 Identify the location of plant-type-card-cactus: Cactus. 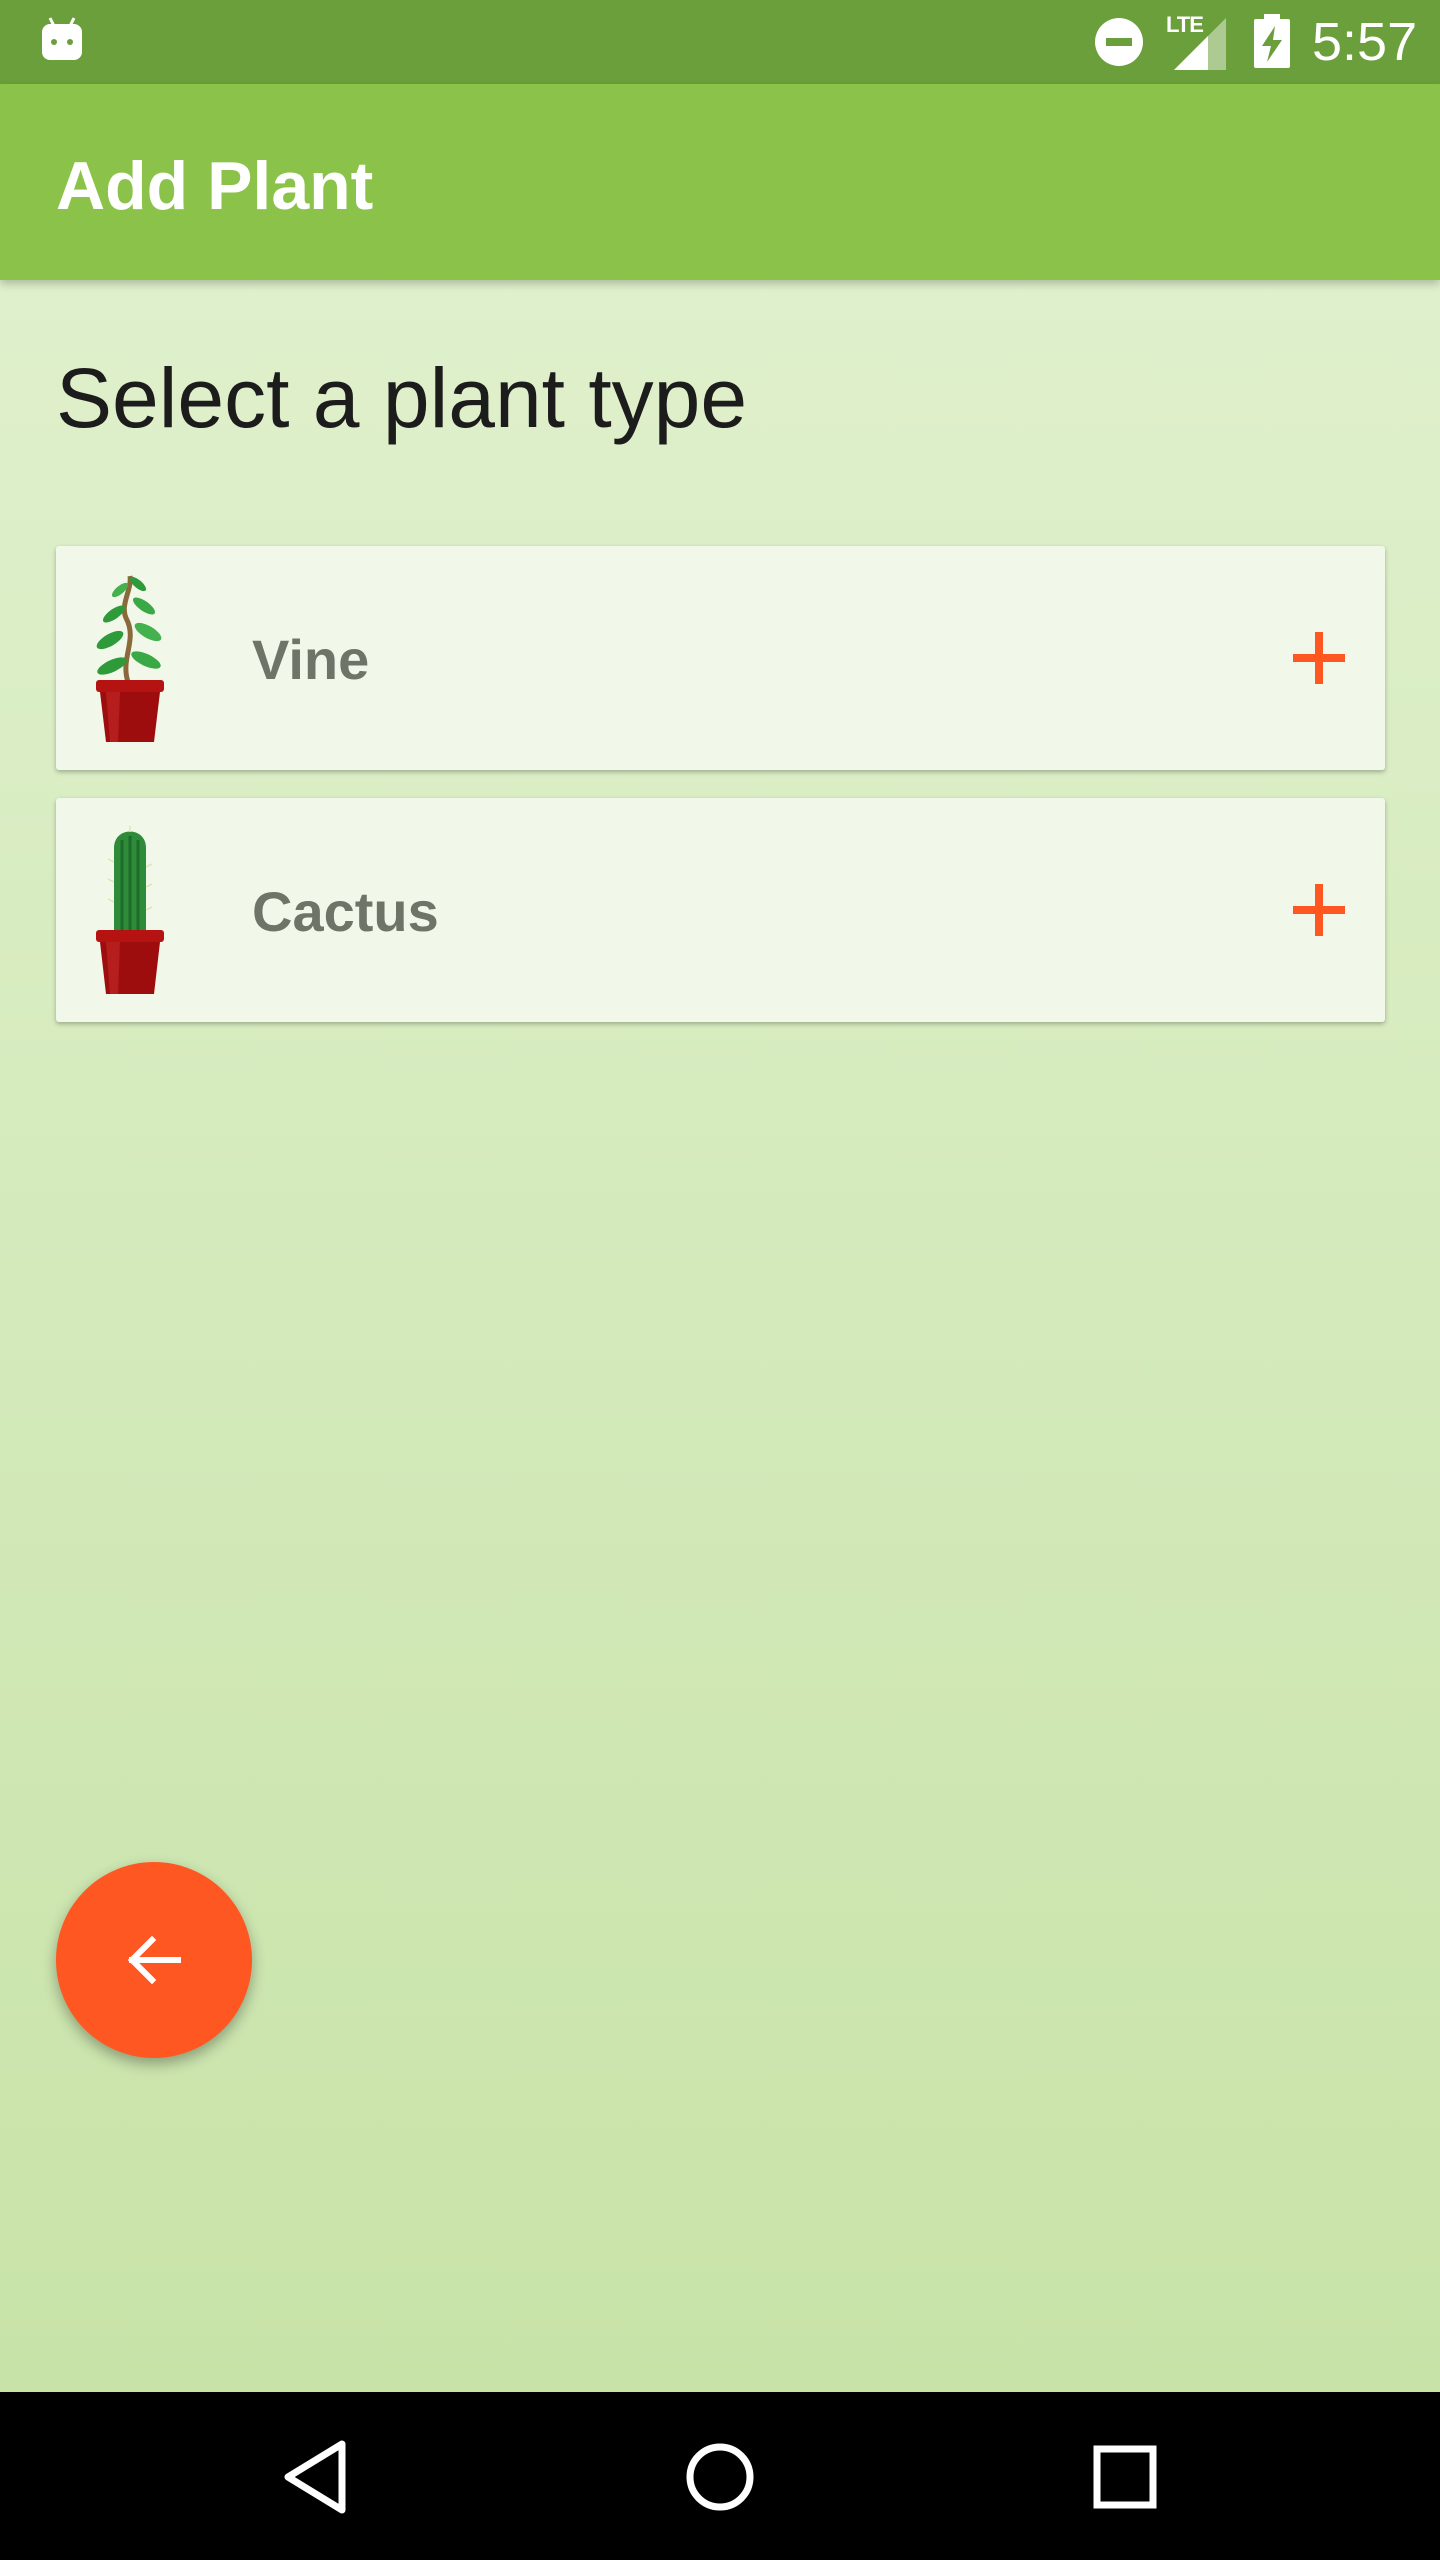
(720, 910).